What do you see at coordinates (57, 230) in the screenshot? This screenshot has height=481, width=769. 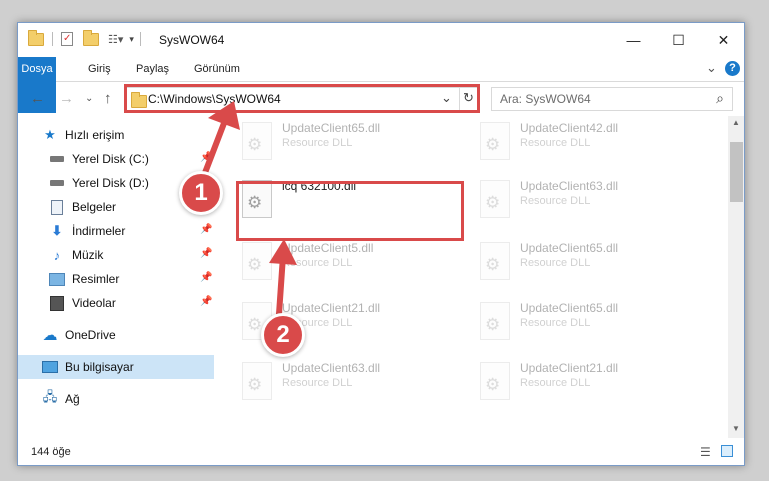 I see `download-icon: ⬇` at bounding box center [57, 230].